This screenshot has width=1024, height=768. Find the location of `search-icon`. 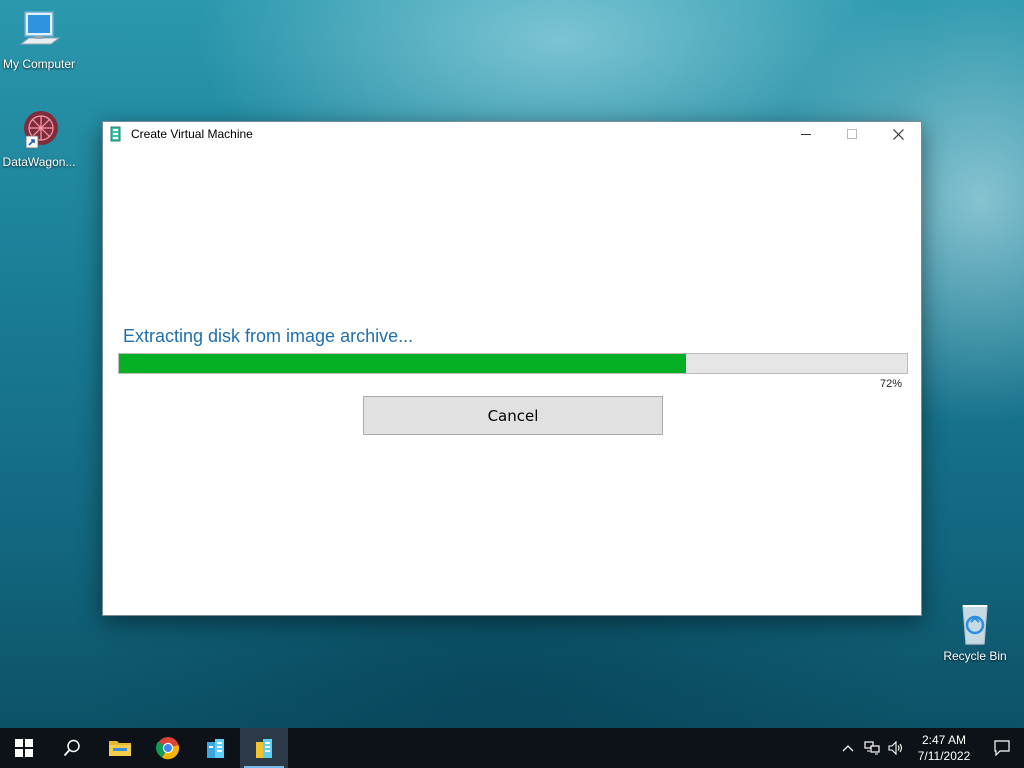

search-icon is located at coordinates (71, 748).